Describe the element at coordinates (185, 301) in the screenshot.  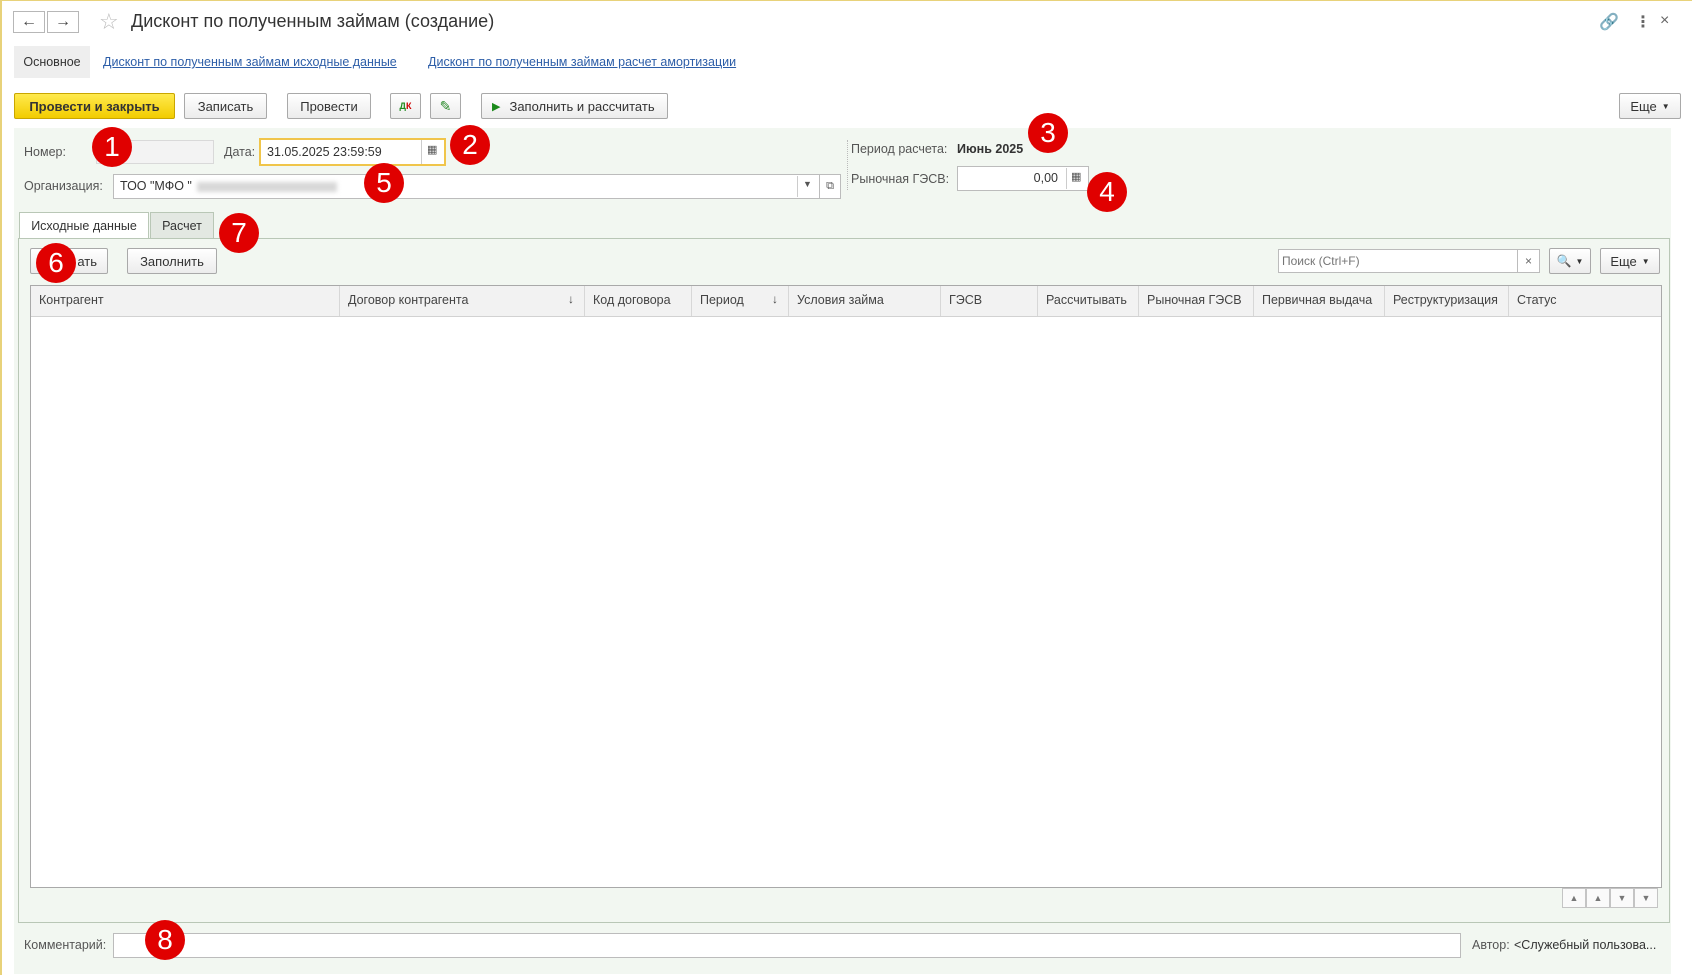
I see `column-counterparty: Контрагент` at that location.